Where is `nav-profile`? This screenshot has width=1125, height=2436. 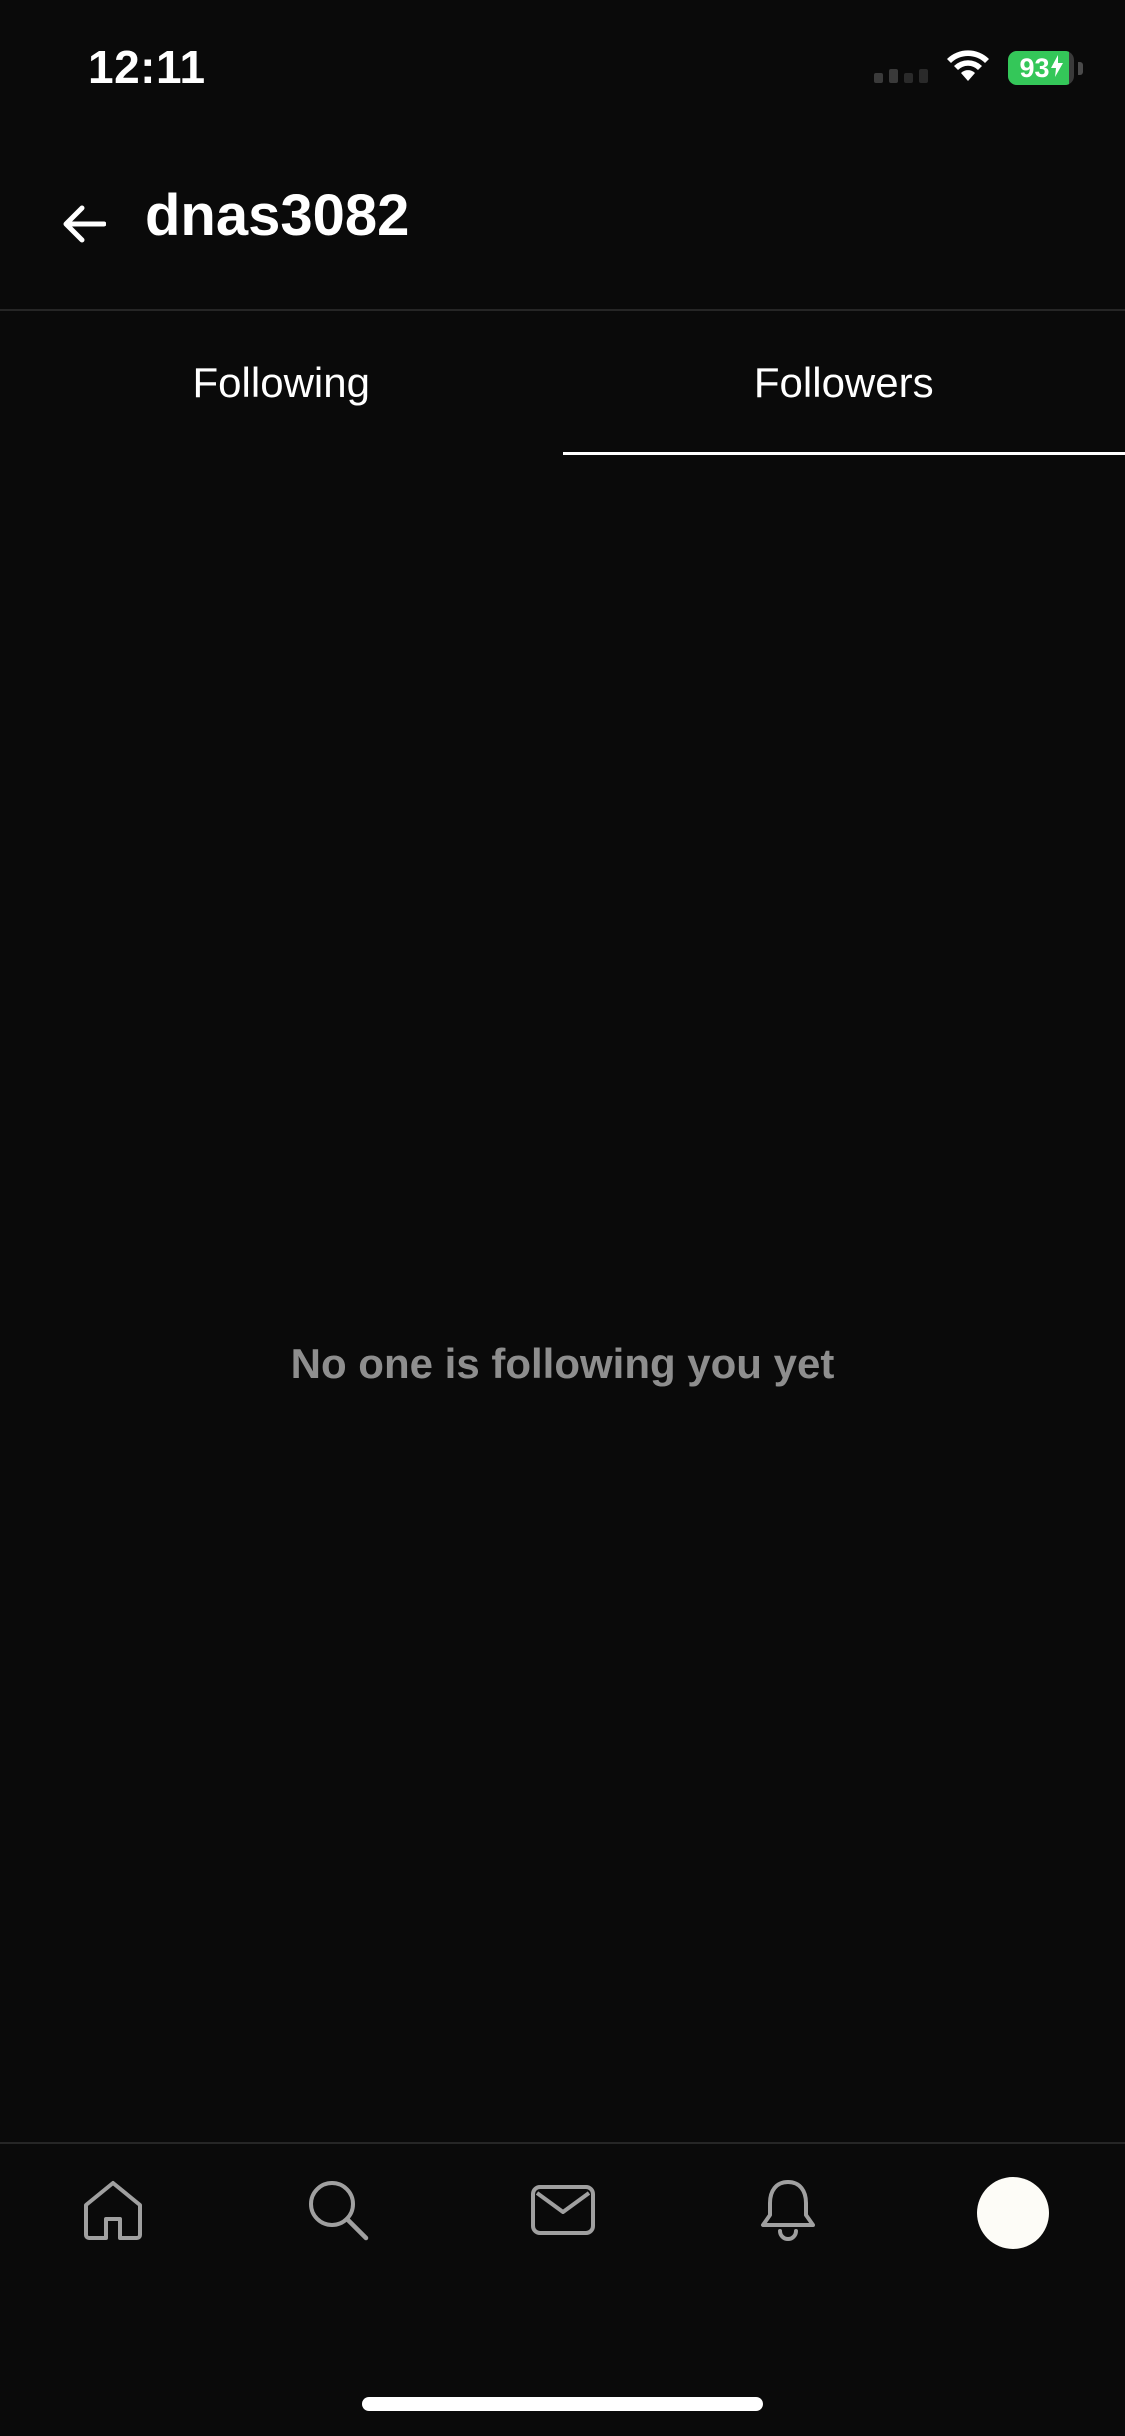 nav-profile is located at coordinates (1013, 2213).